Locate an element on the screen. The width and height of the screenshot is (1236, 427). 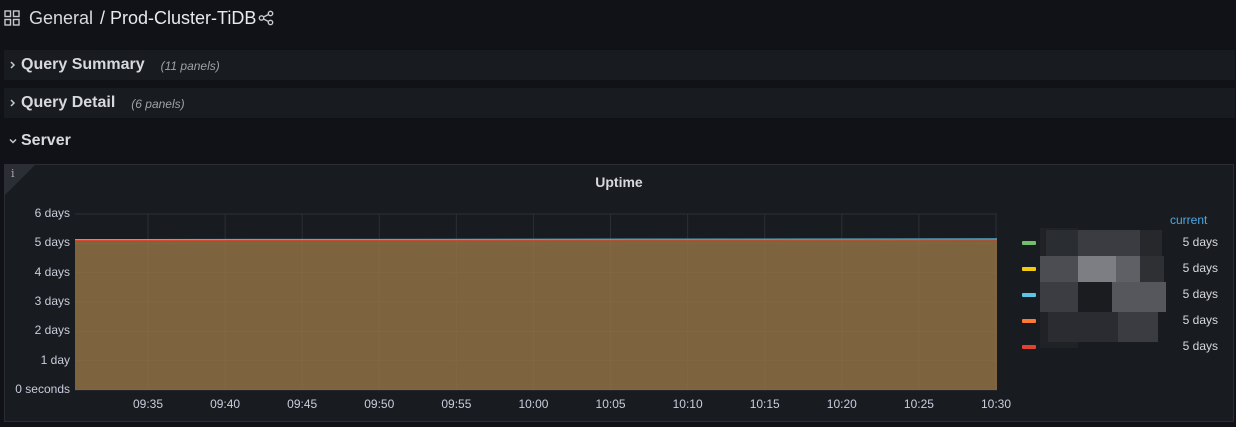
y-tick-label: 3 days is located at coordinates (52, 301).